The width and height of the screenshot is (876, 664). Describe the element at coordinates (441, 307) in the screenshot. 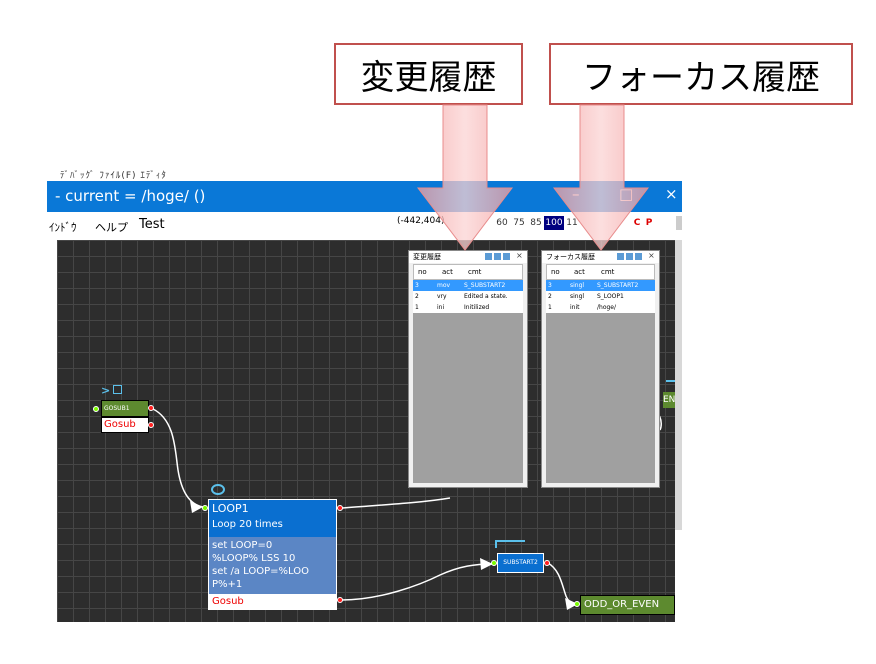

I see `row-act: ini` at that location.